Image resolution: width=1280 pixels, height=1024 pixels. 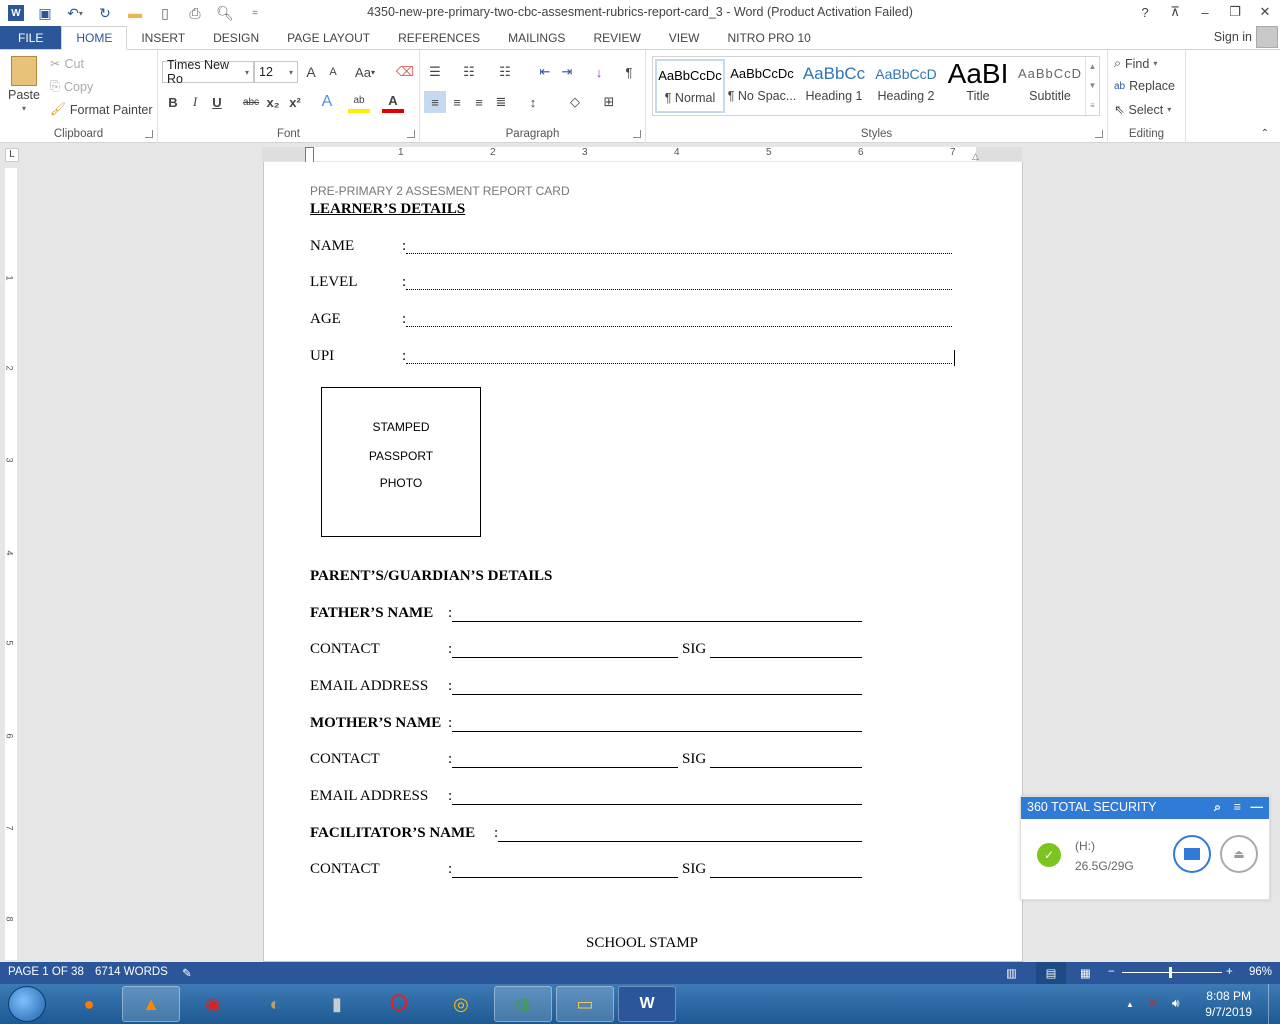 I want to click on scroll-up-icon: ▲, so click(x=1093, y=66).